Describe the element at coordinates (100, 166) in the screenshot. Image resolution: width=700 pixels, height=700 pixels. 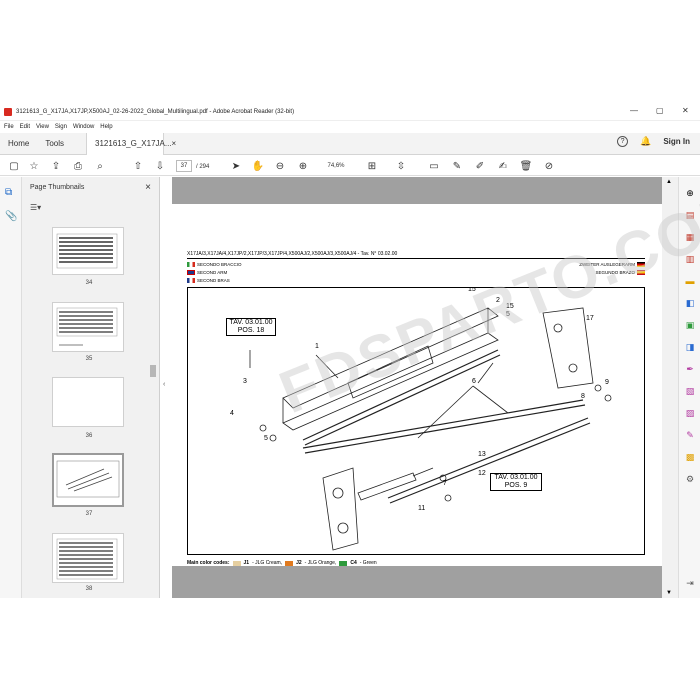
I see `search-icon: ⌕` at that location.